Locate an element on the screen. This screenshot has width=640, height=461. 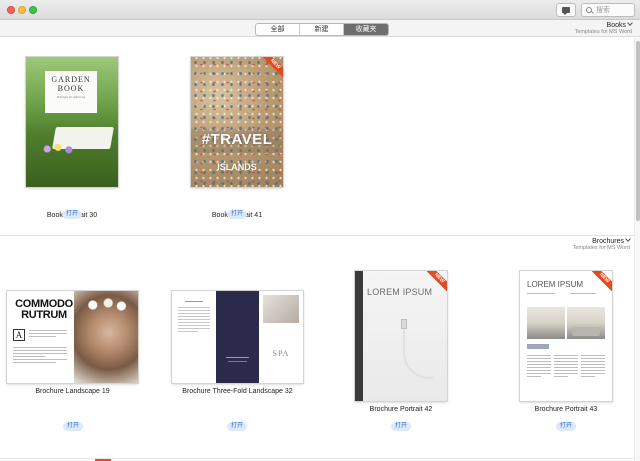
section-header-brochures: Brochures Templates for MS Word is located at coordinates (601, 243).